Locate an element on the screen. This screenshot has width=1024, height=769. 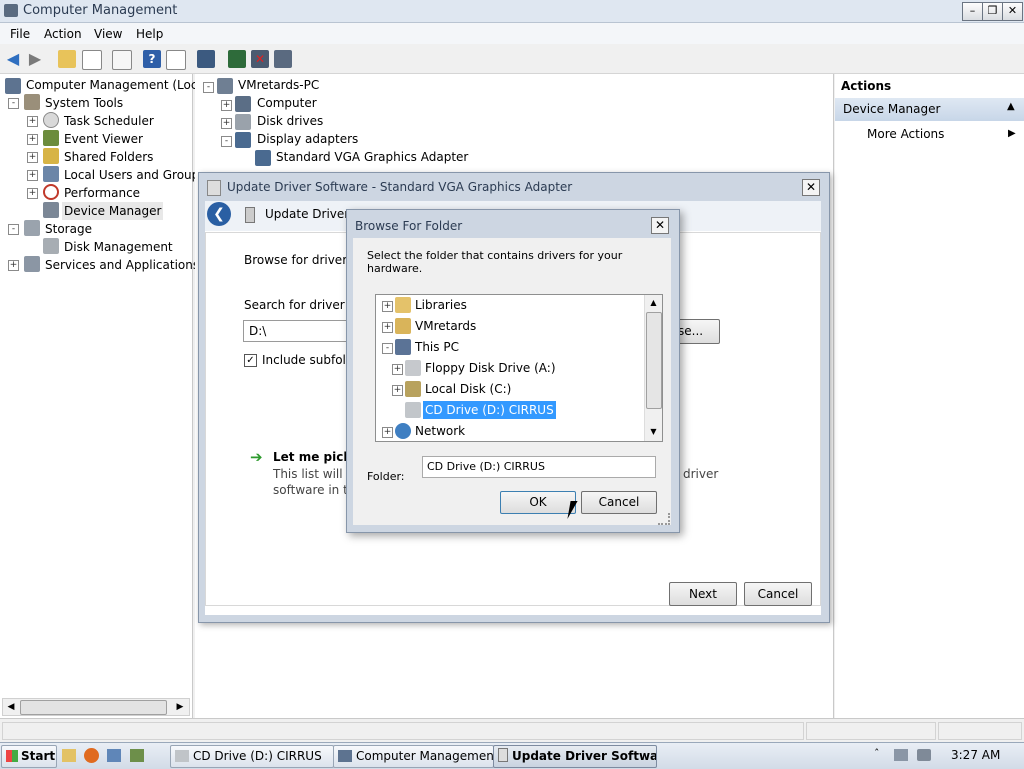
close-button: ✕ is located at coordinates (1012, 11).